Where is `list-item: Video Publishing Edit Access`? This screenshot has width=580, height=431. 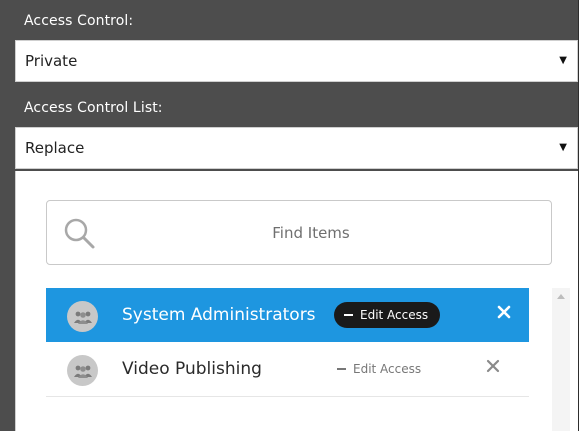
list-item: Video Publishing Edit Access is located at coordinates (287, 369).